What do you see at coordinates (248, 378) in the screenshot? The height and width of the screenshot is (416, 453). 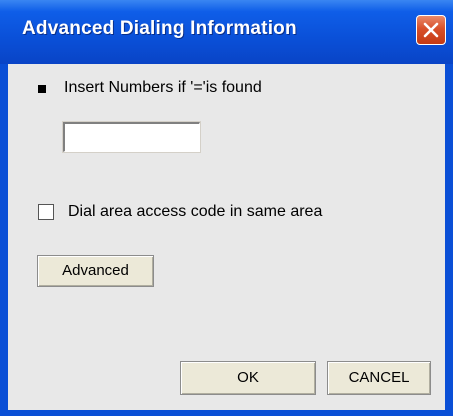 I see `ok-button: OK` at bounding box center [248, 378].